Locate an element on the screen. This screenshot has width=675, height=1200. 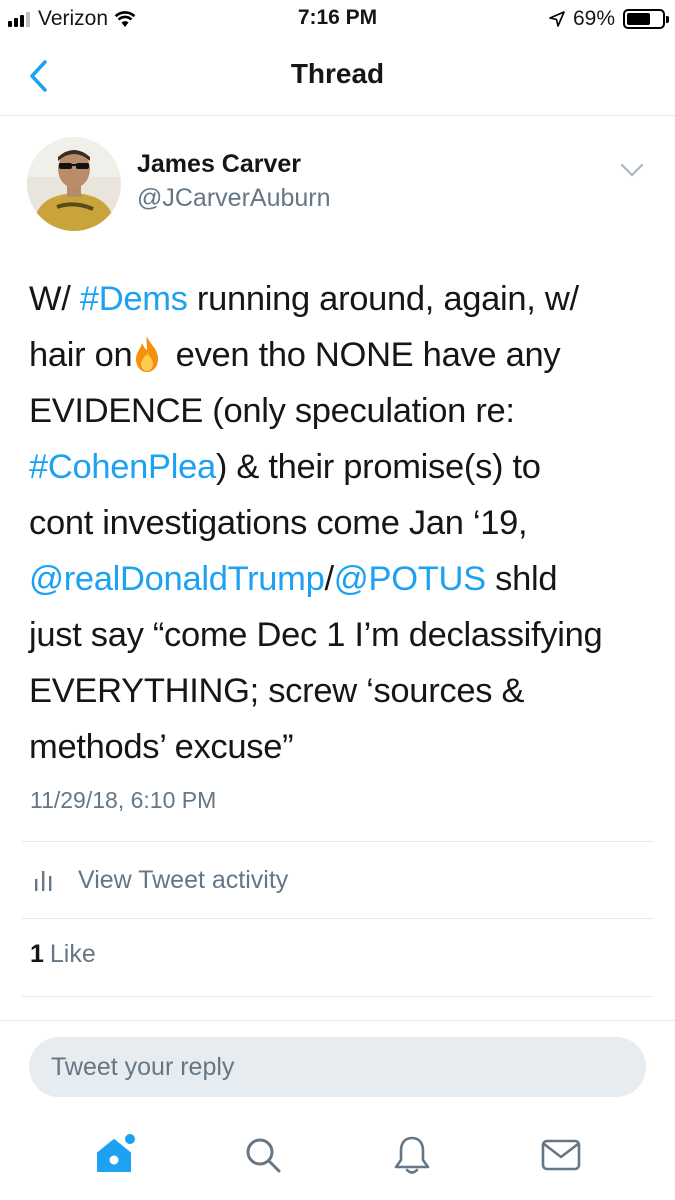
tweet-line: EVERYTHING; screw ‘sources & is located at coordinates (341, 691).